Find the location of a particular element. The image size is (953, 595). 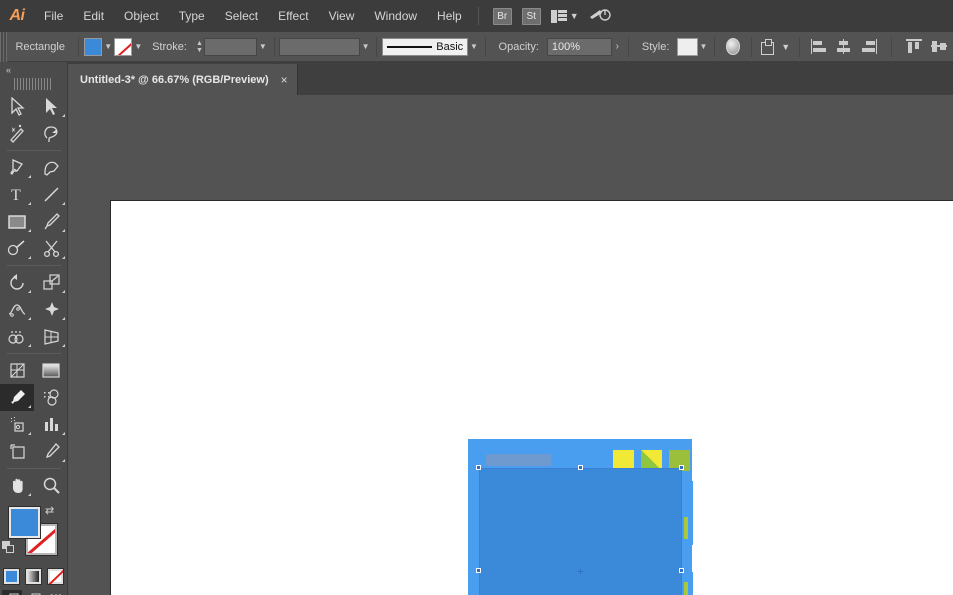

bridge-button: Br is located at coordinates (502, 16).